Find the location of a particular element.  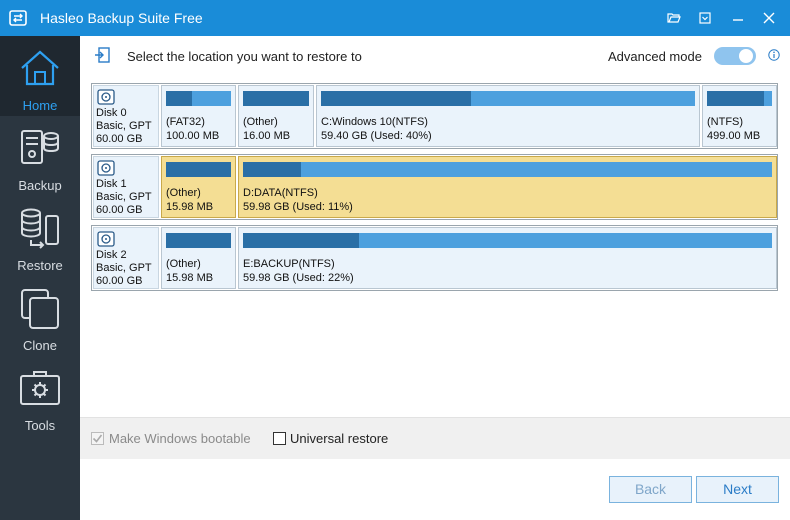

info-icon is located at coordinates (774, 55).